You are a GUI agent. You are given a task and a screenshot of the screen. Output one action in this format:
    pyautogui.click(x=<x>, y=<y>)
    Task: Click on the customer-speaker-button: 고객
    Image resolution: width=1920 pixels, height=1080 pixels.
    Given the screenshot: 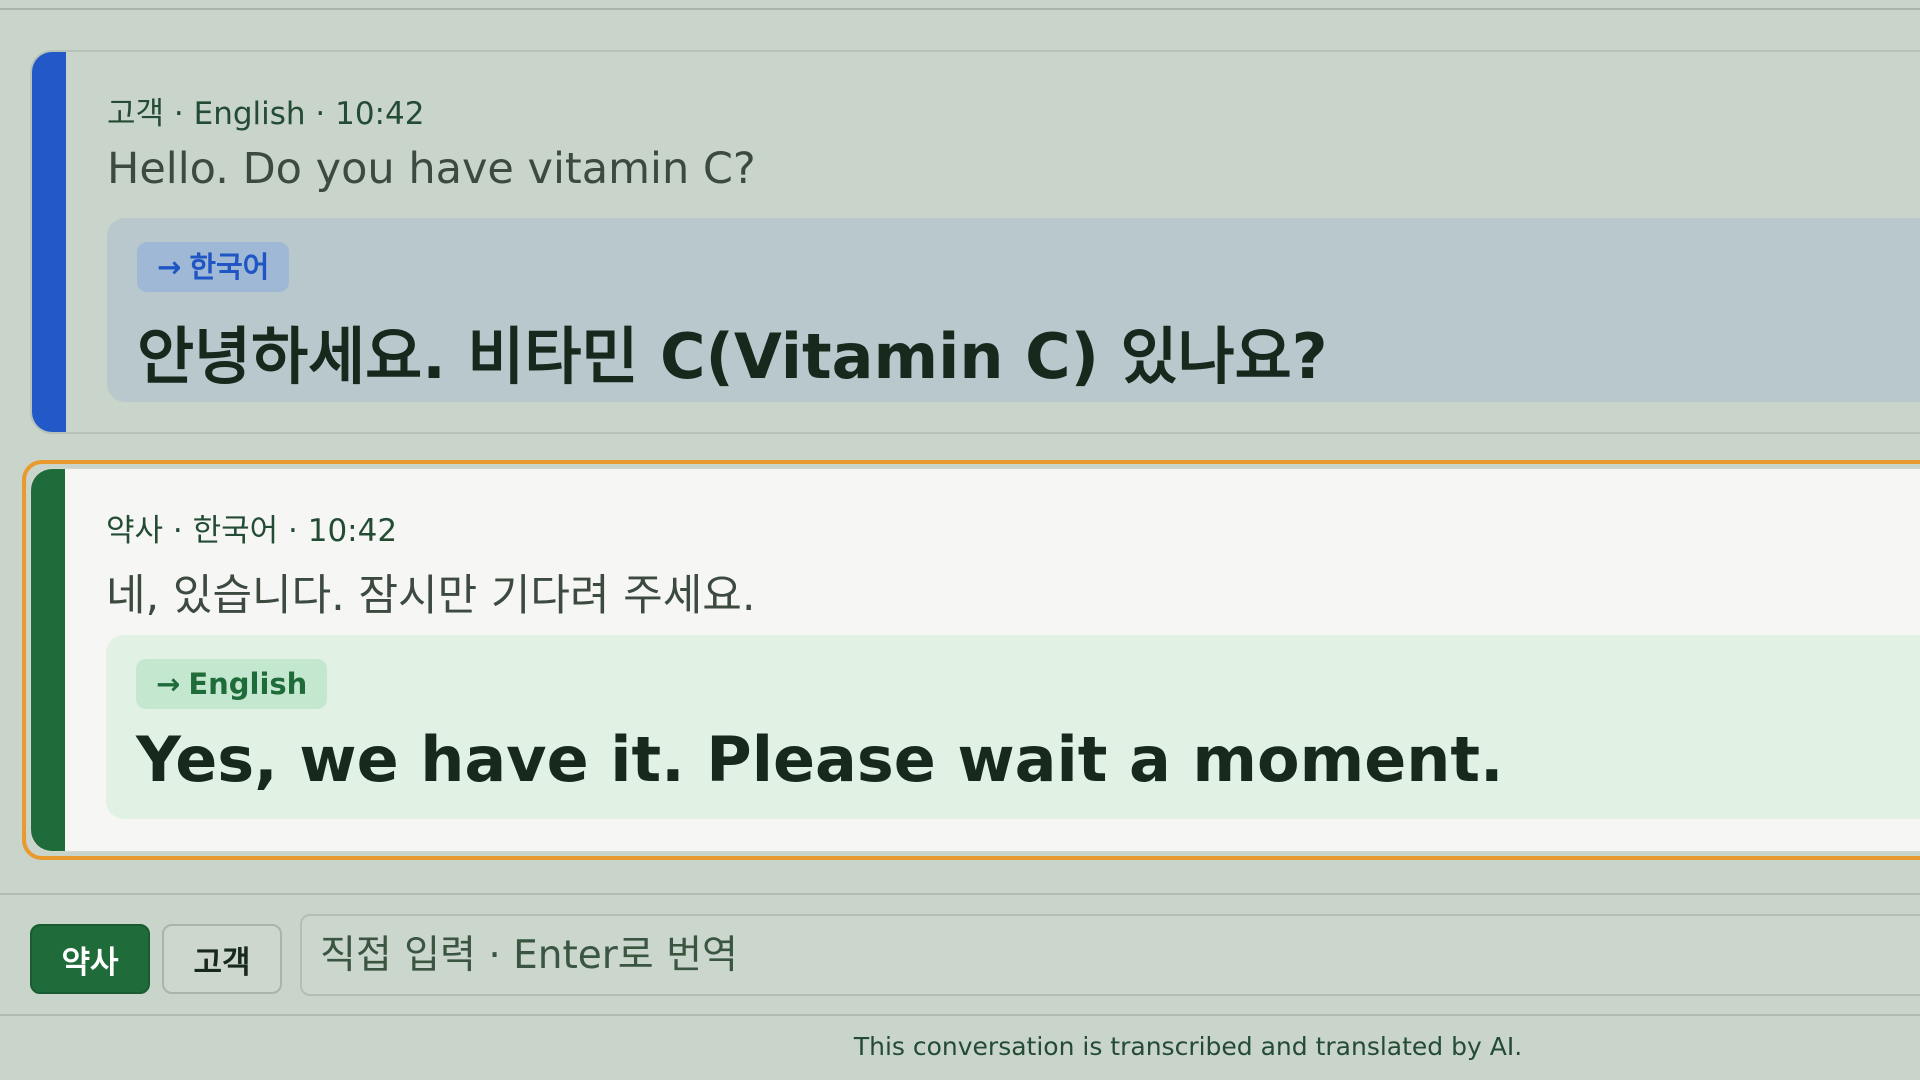 What is the action you would take?
    pyautogui.click(x=222, y=959)
    